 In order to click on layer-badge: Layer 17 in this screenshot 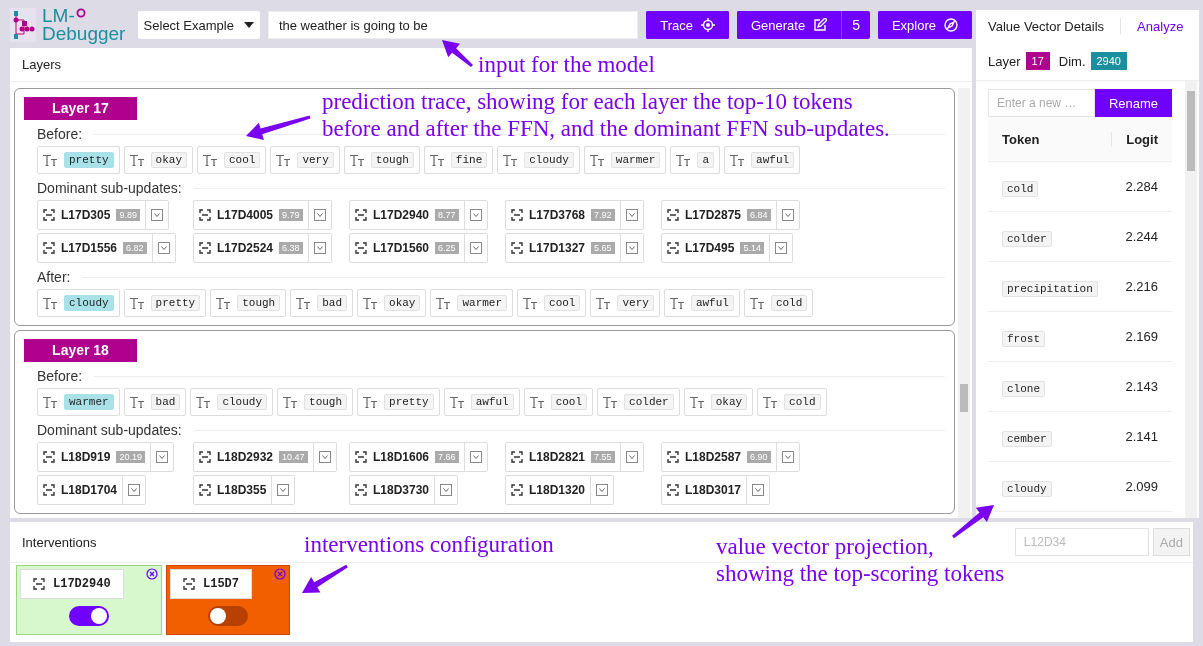, I will do `click(80, 108)`.